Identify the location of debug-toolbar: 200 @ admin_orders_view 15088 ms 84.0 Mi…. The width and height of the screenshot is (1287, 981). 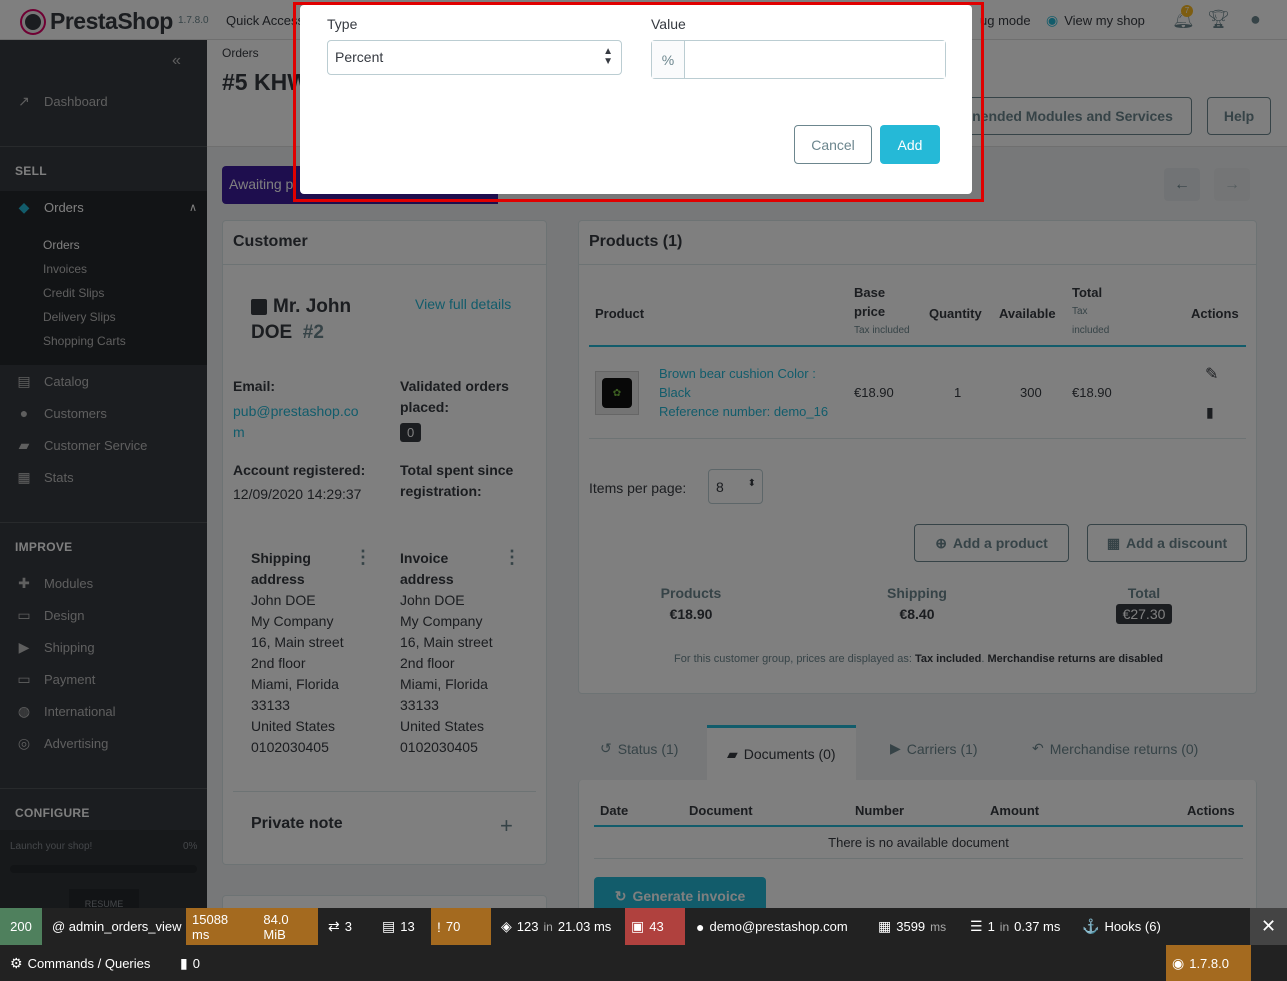
(643, 926).